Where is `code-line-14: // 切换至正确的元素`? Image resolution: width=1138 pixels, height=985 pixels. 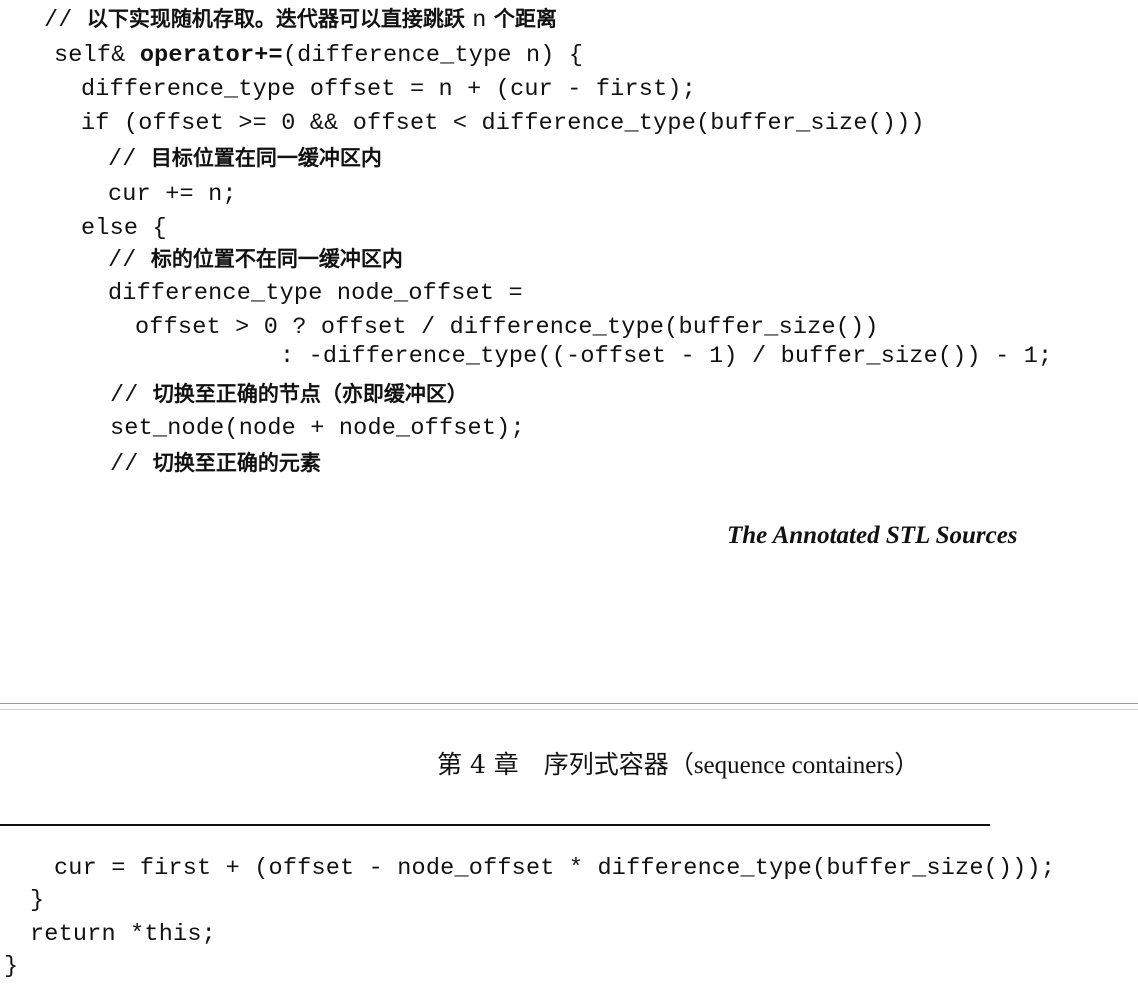 code-line-14: // 切换至正确的元素 is located at coordinates (215, 464).